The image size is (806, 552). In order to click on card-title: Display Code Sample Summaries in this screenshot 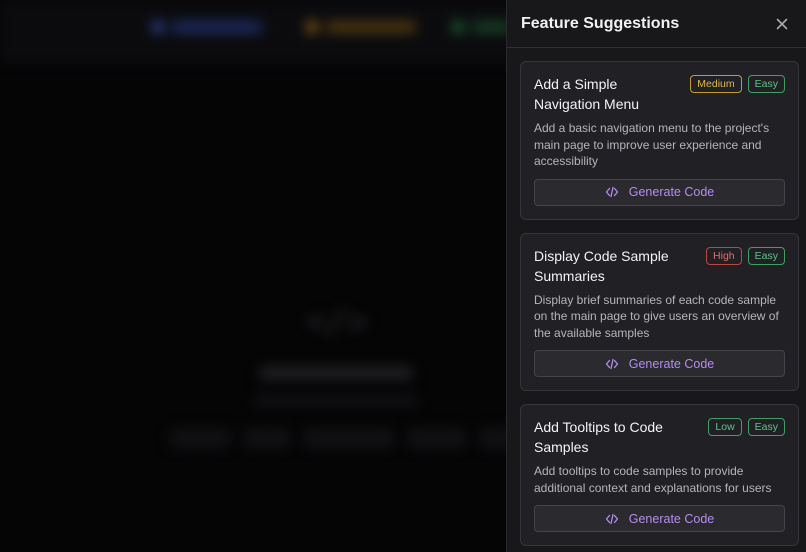, I will do `click(601, 265)`.